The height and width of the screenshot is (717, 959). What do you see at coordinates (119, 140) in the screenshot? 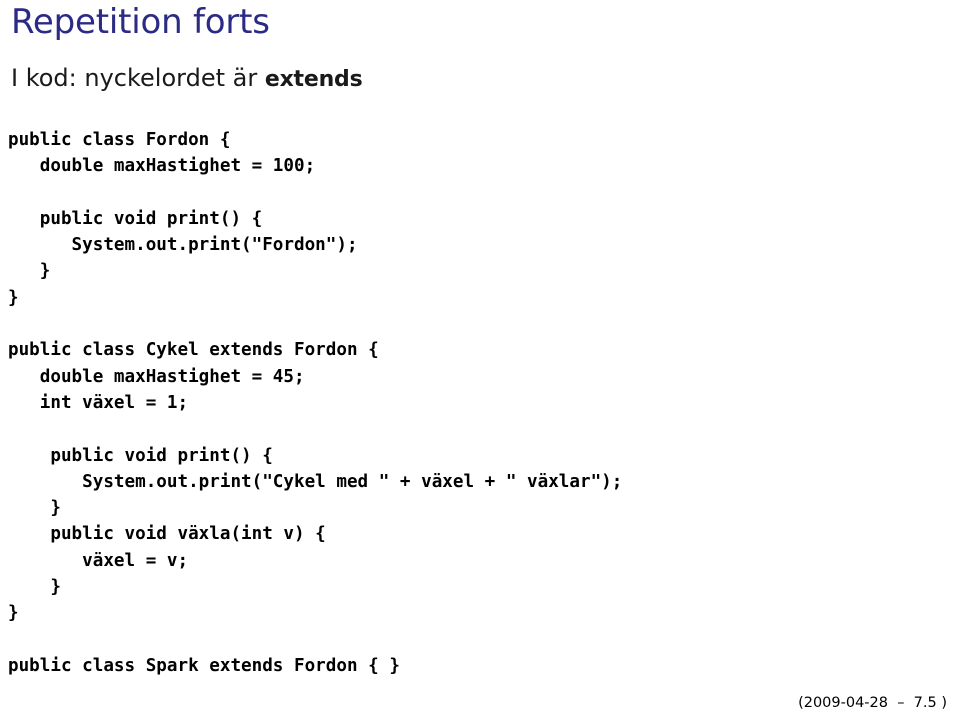
I see `code-line: public class Fordon {` at bounding box center [119, 140].